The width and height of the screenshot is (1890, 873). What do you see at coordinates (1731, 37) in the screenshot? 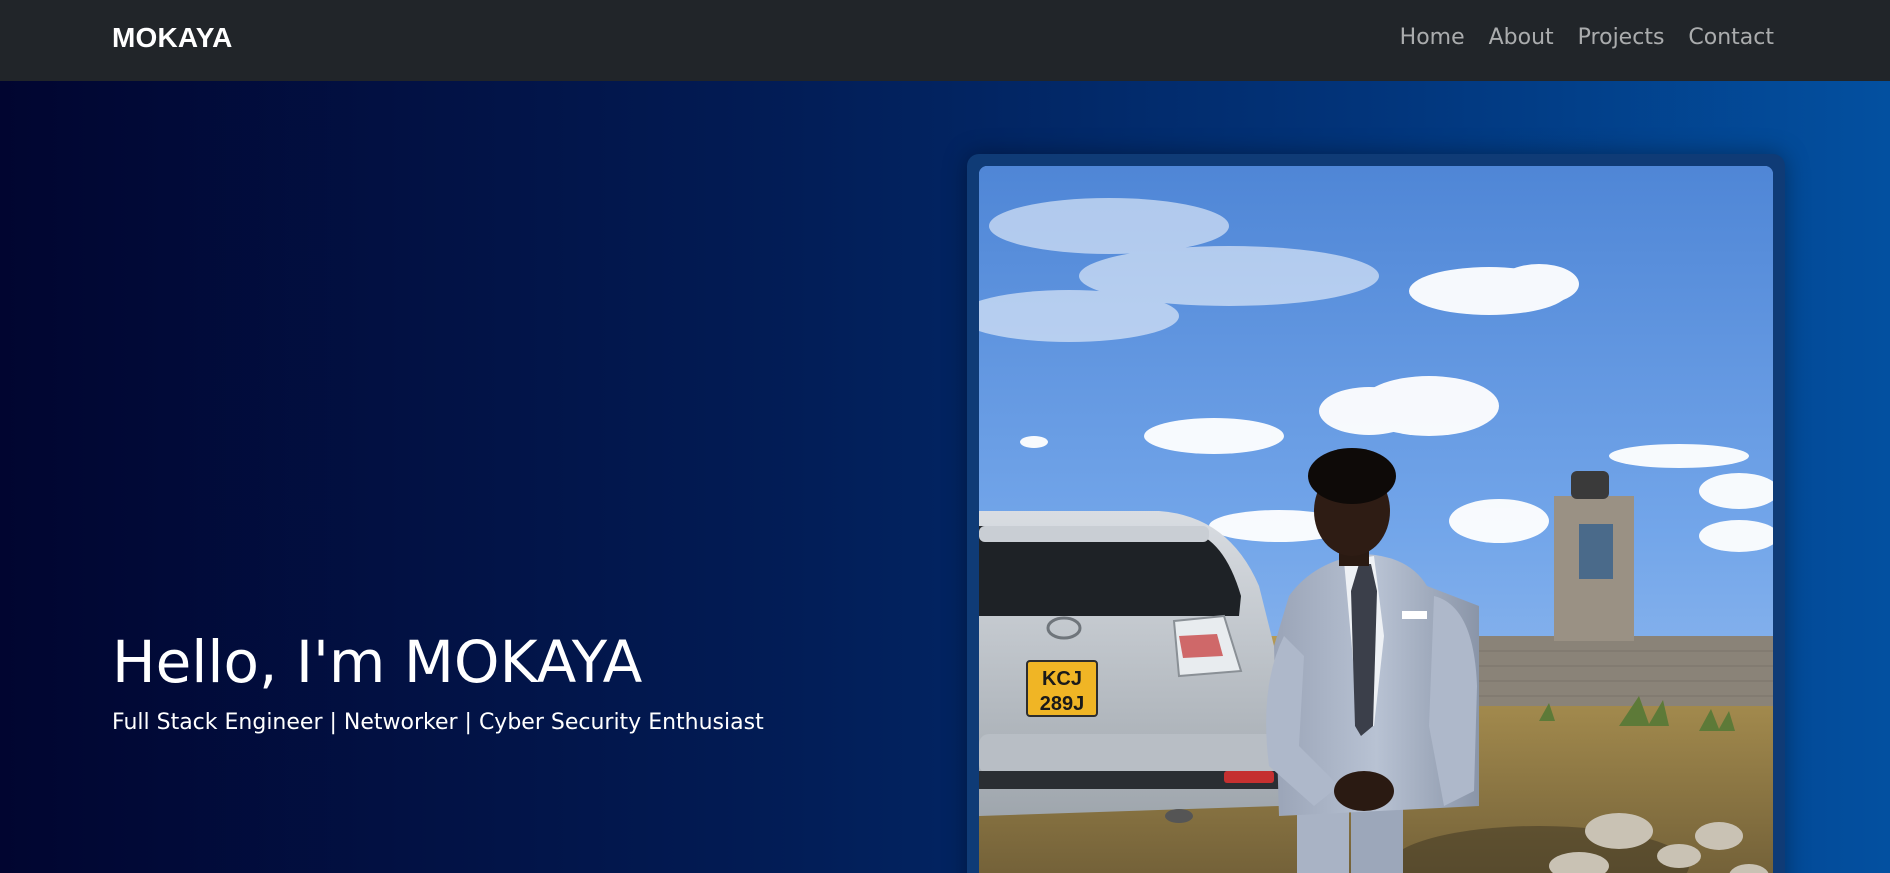
I see `nav-link-contact: Contact` at bounding box center [1731, 37].